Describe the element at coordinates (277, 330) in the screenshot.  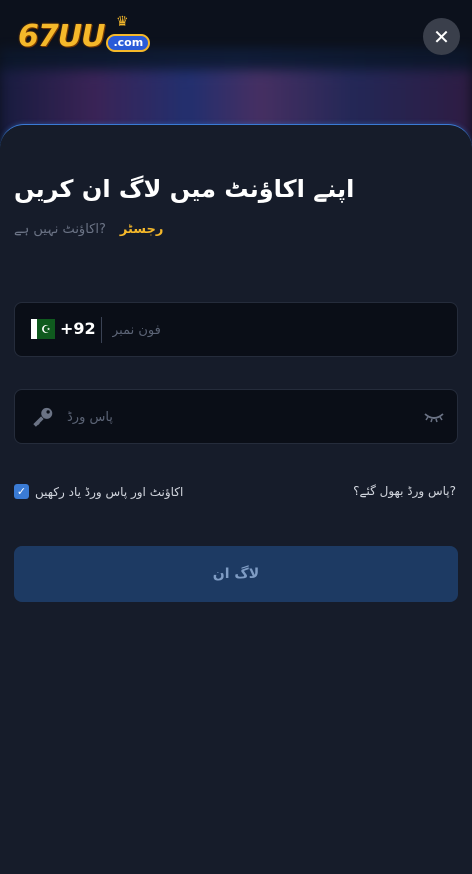
I see `phone-input` at that location.